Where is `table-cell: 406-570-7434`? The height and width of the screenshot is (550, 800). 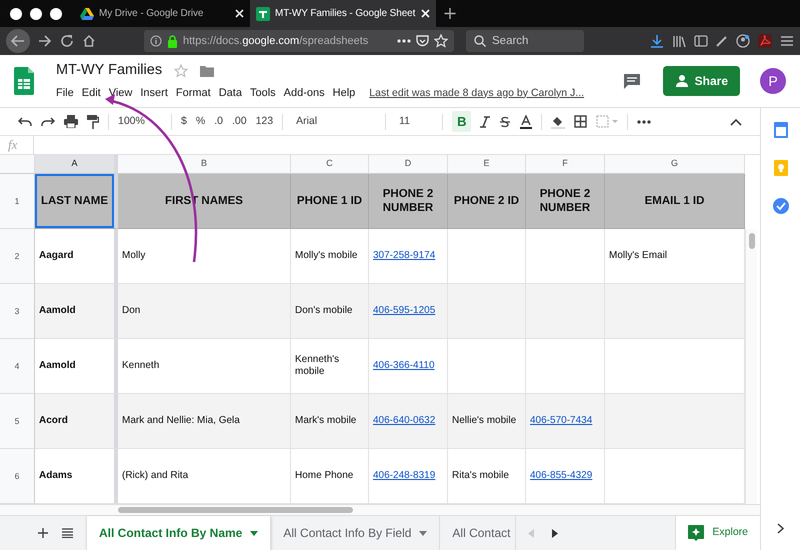 table-cell: 406-570-7434 is located at coordinates (565, 421).